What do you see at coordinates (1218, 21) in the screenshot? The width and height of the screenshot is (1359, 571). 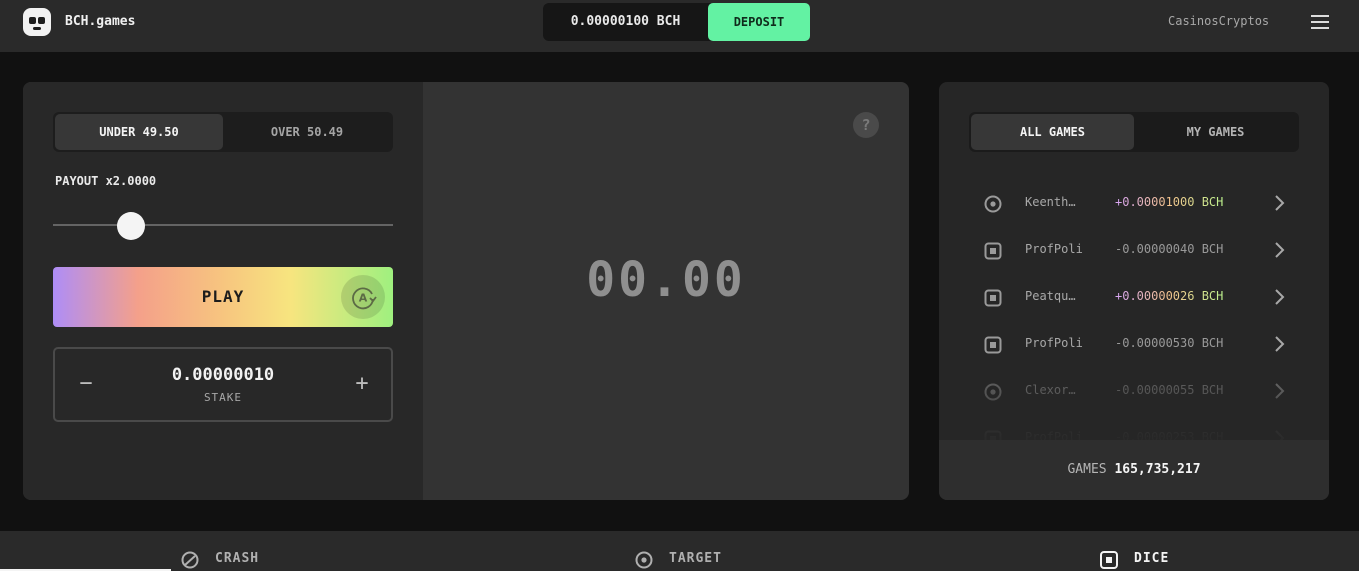 I see `username-link: CasinosCryptos` at bounding box center [1218, 21].